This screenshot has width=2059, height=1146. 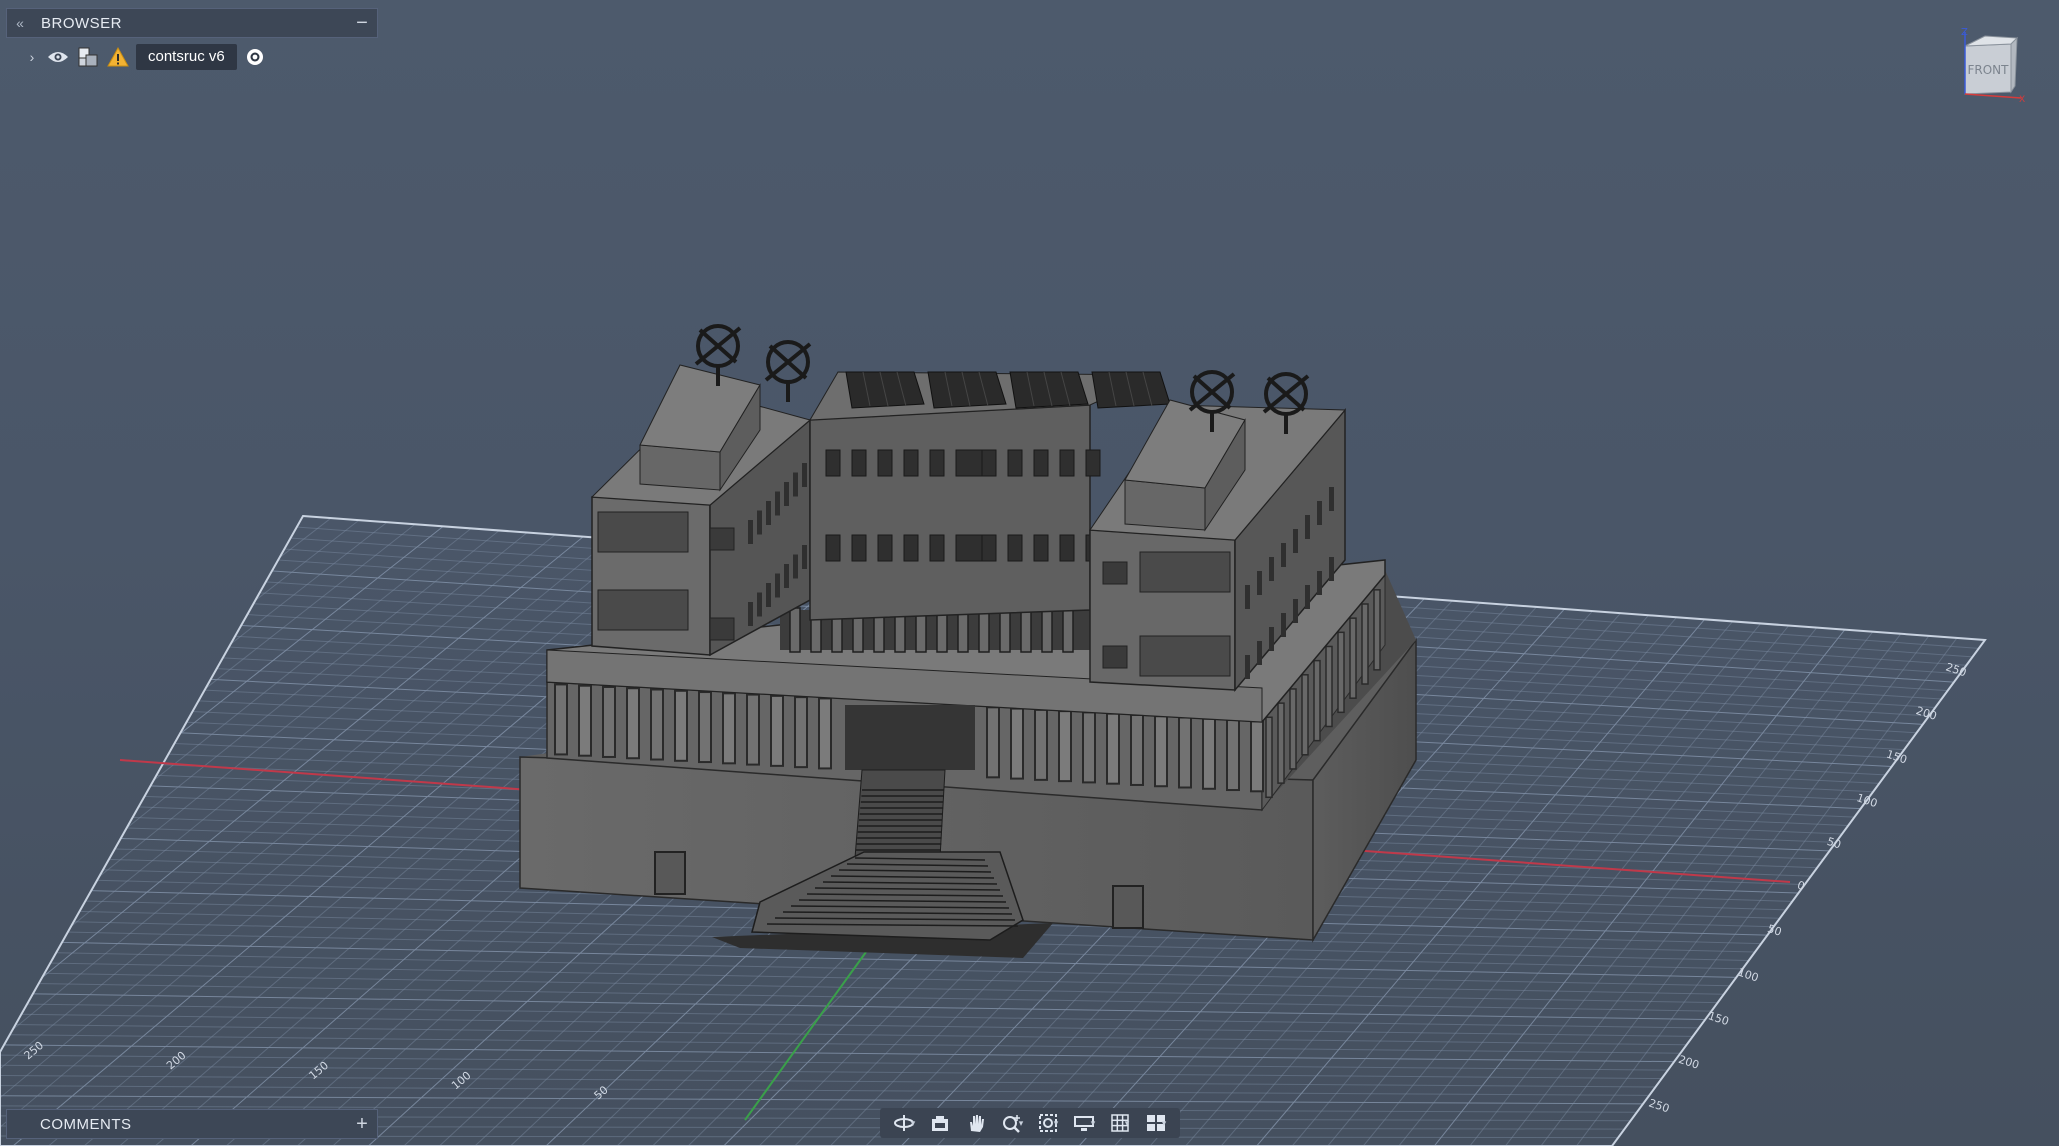 I want to click on view-cube: FRONT Z X, so click(x=1990, y=67).